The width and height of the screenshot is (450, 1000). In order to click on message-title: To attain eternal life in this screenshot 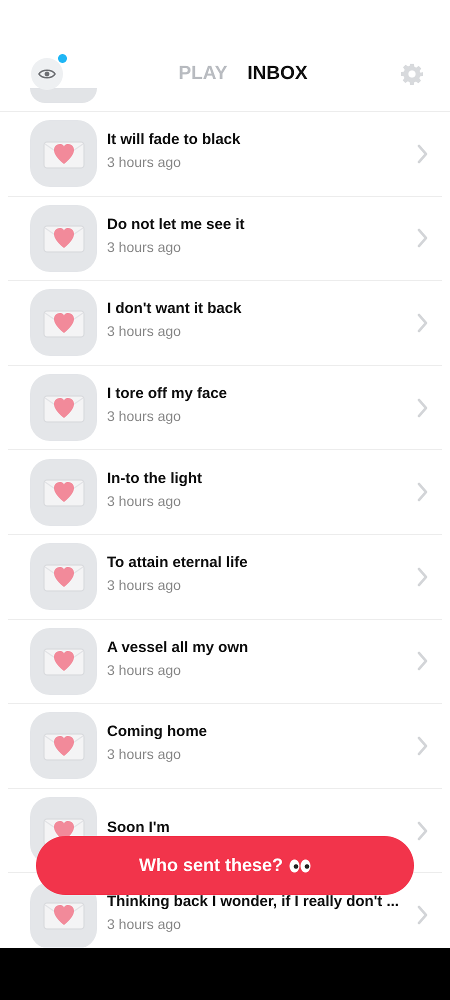, I will do `click(178, 563)`.